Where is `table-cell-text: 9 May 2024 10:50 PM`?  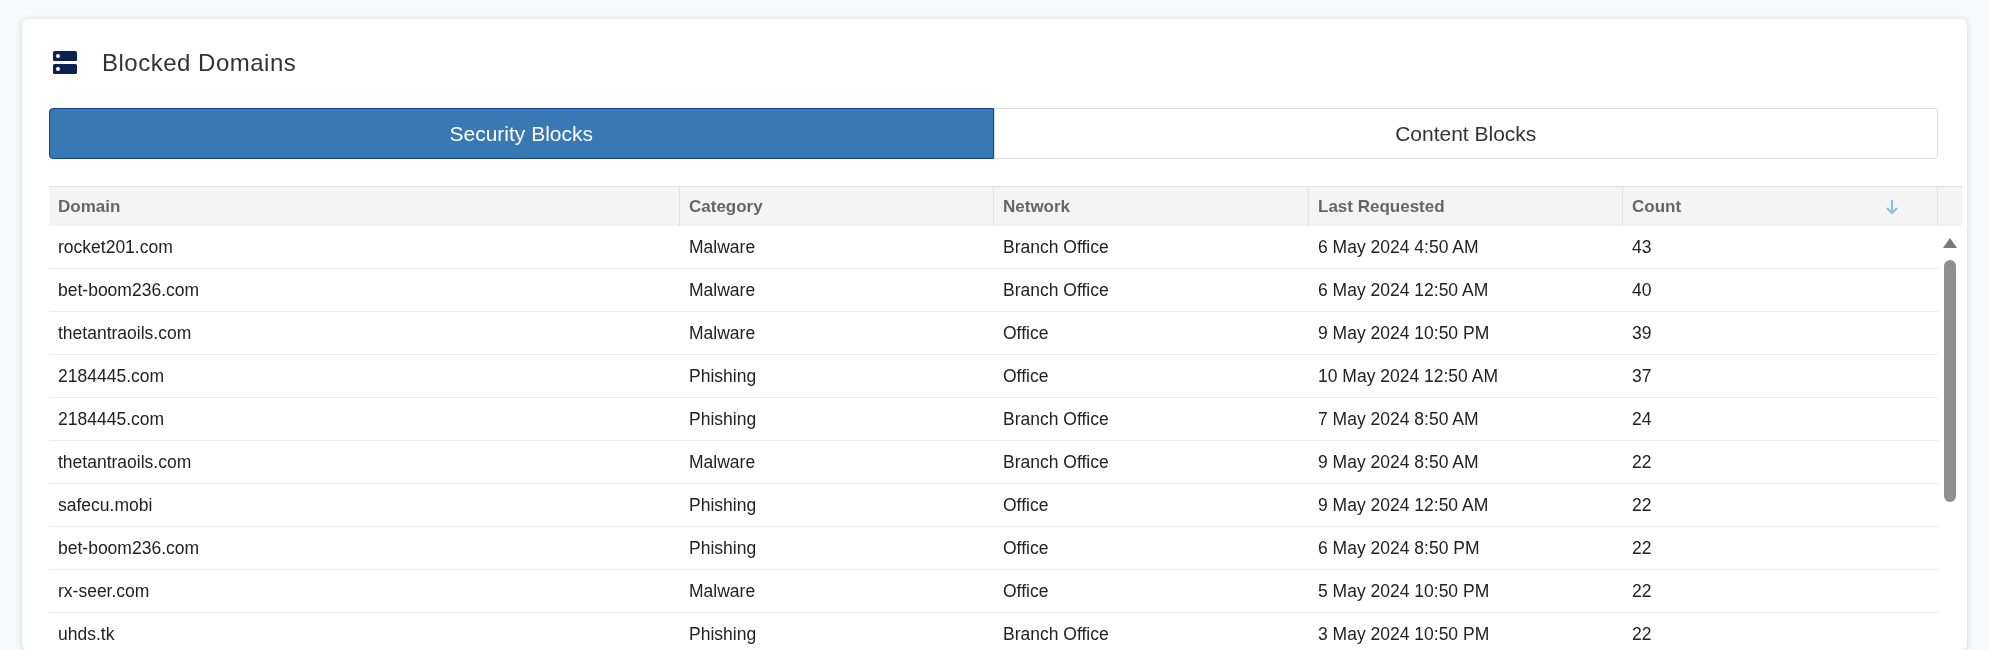
table-cell-text: 9 May 2024 10:50 PM is located at coordinates (1404, 333).